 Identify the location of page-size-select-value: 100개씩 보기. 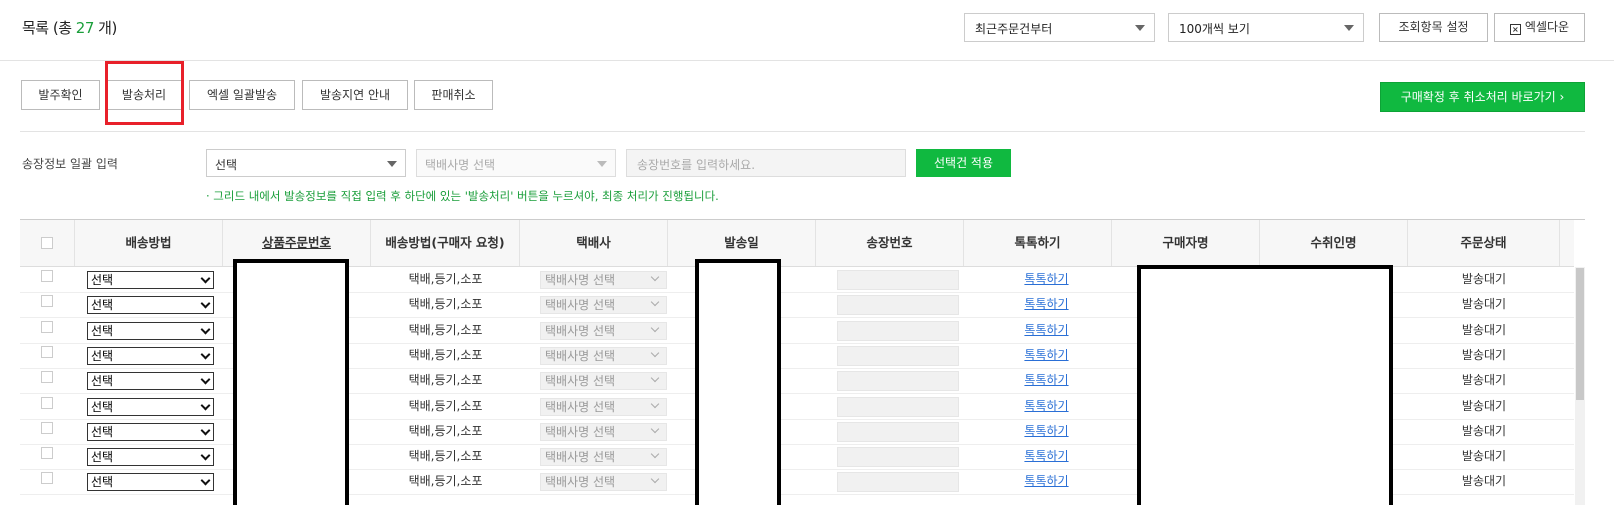
(1214, 29).